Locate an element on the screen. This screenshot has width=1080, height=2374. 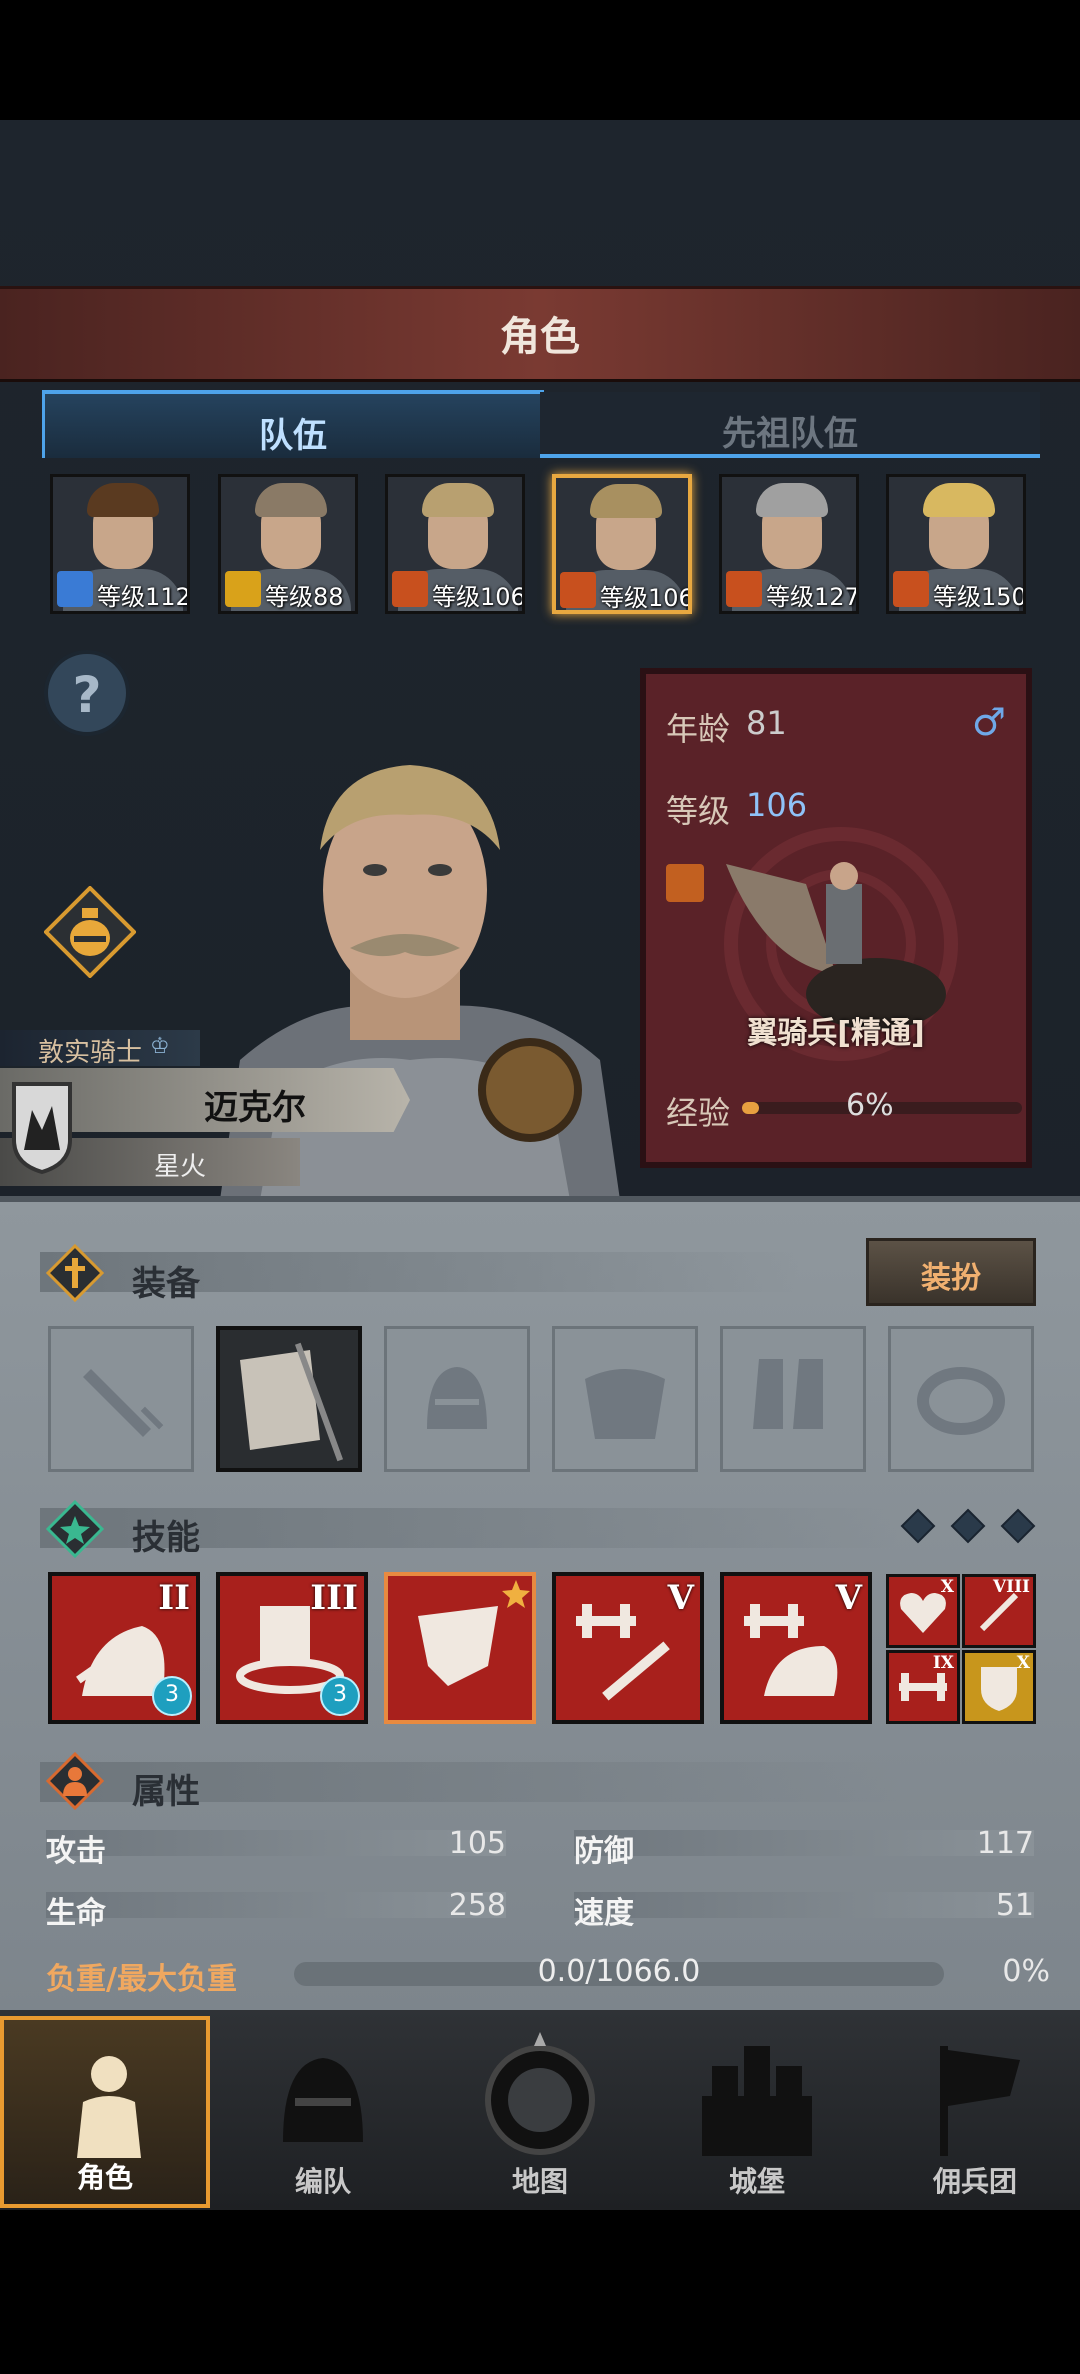
skill-slot-2: III 3 is located at coordinates (292, 1648).